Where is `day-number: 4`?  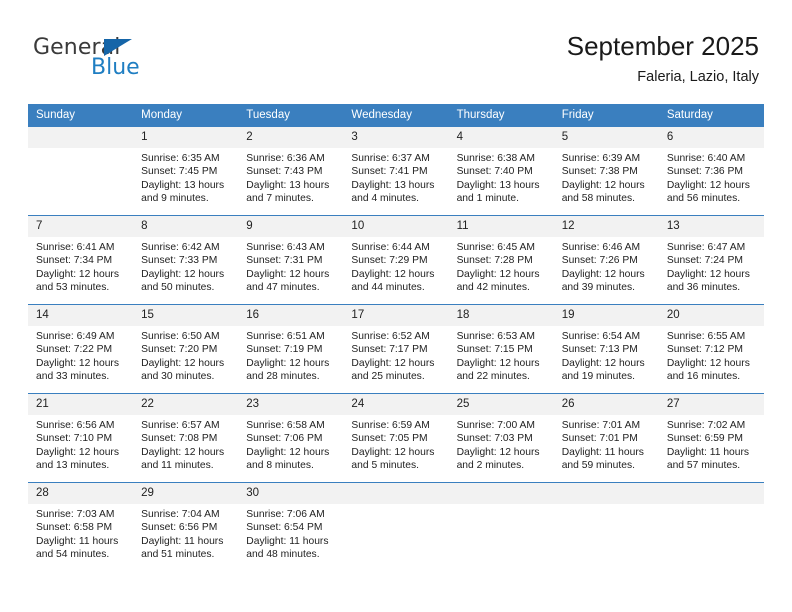 day-number: 4 is located at coordinates (501, 137).